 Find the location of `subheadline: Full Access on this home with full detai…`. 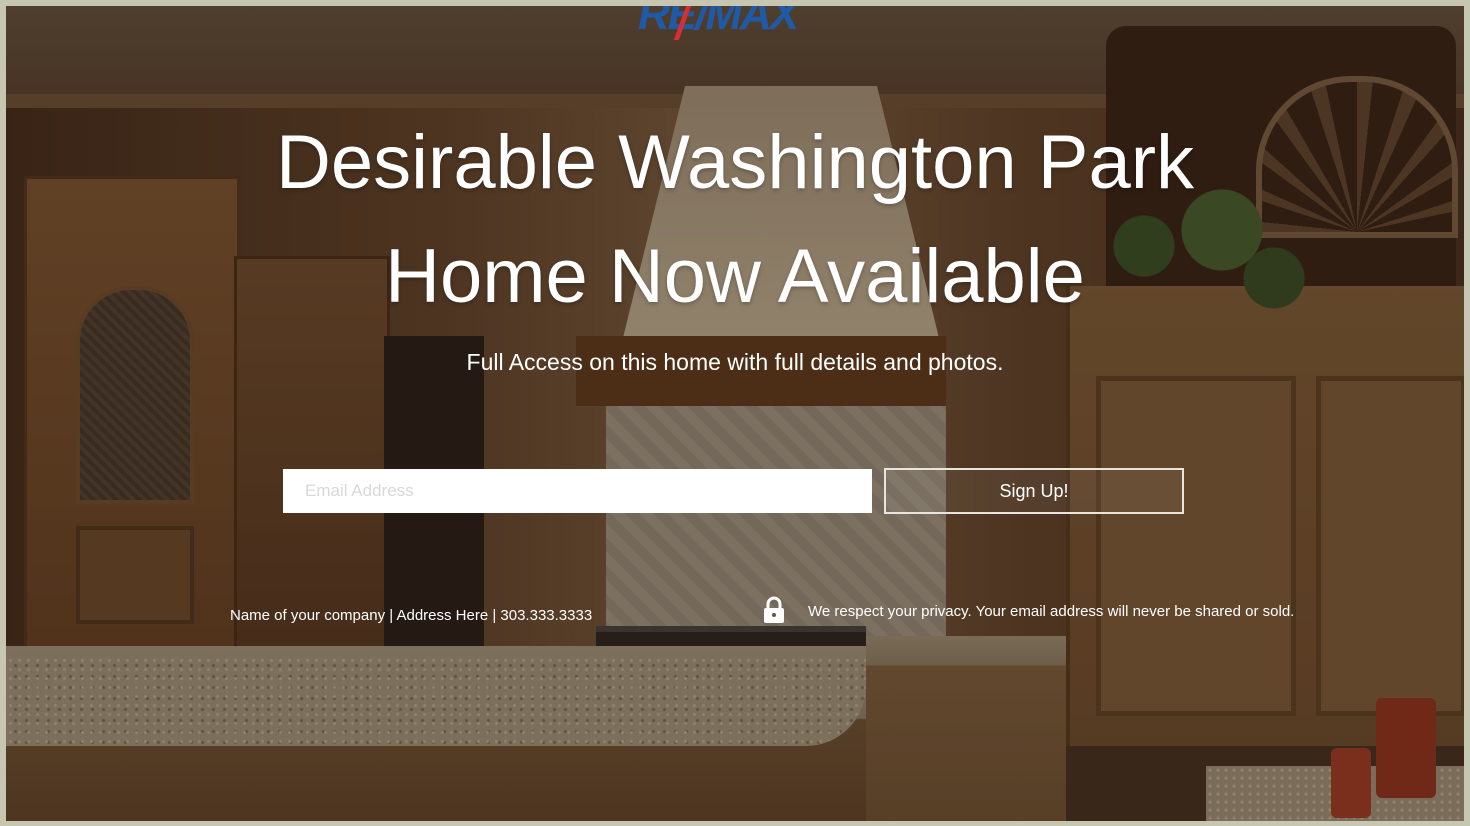

subheadline: Full Access on this home with full detai… is located at coordinates (735, 362).